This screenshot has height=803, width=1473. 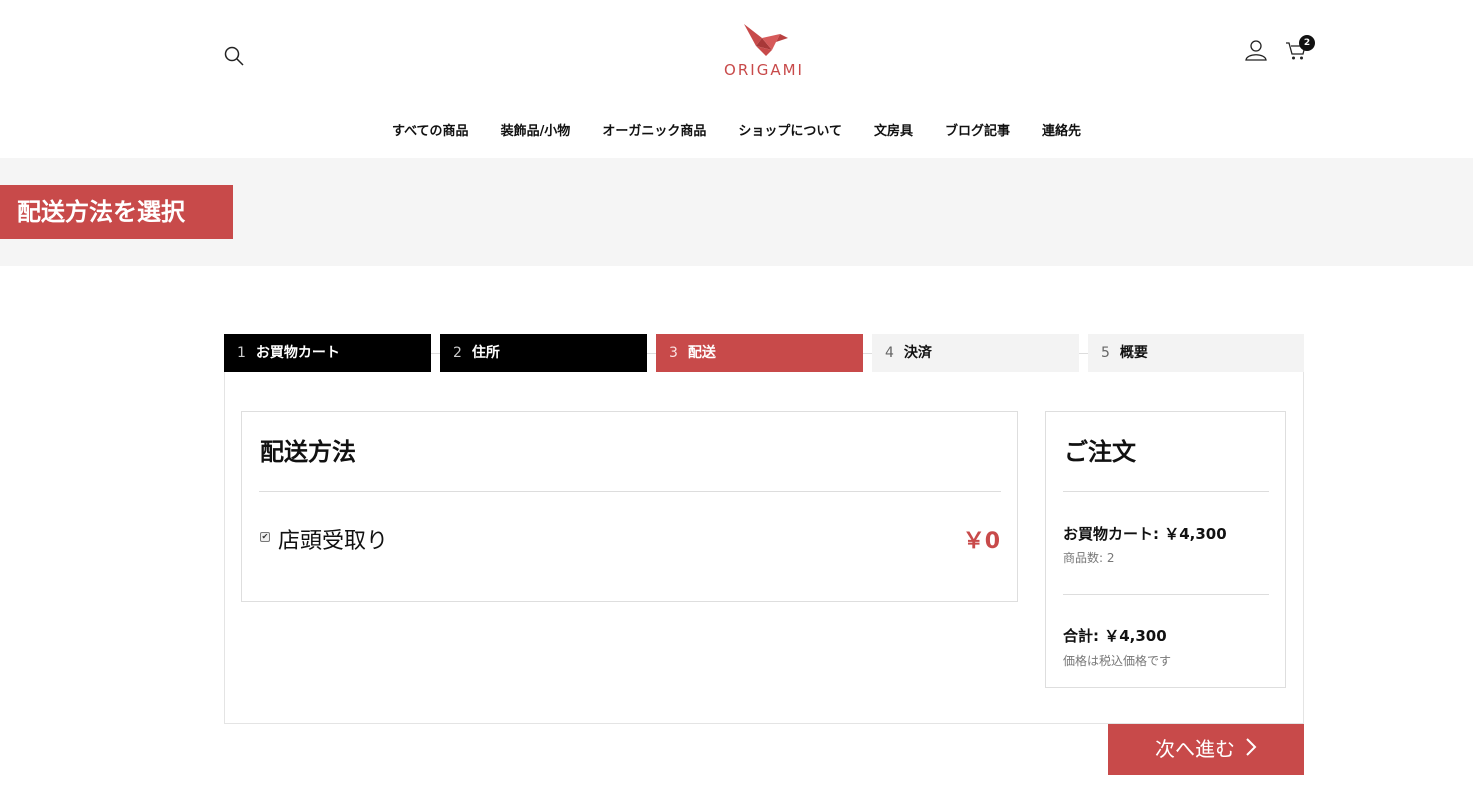 What do you see at coordinates (1089, 558) in the screenshot?
I see `order-item-count: 商品数: 2` at bounding box center [1089, 558].